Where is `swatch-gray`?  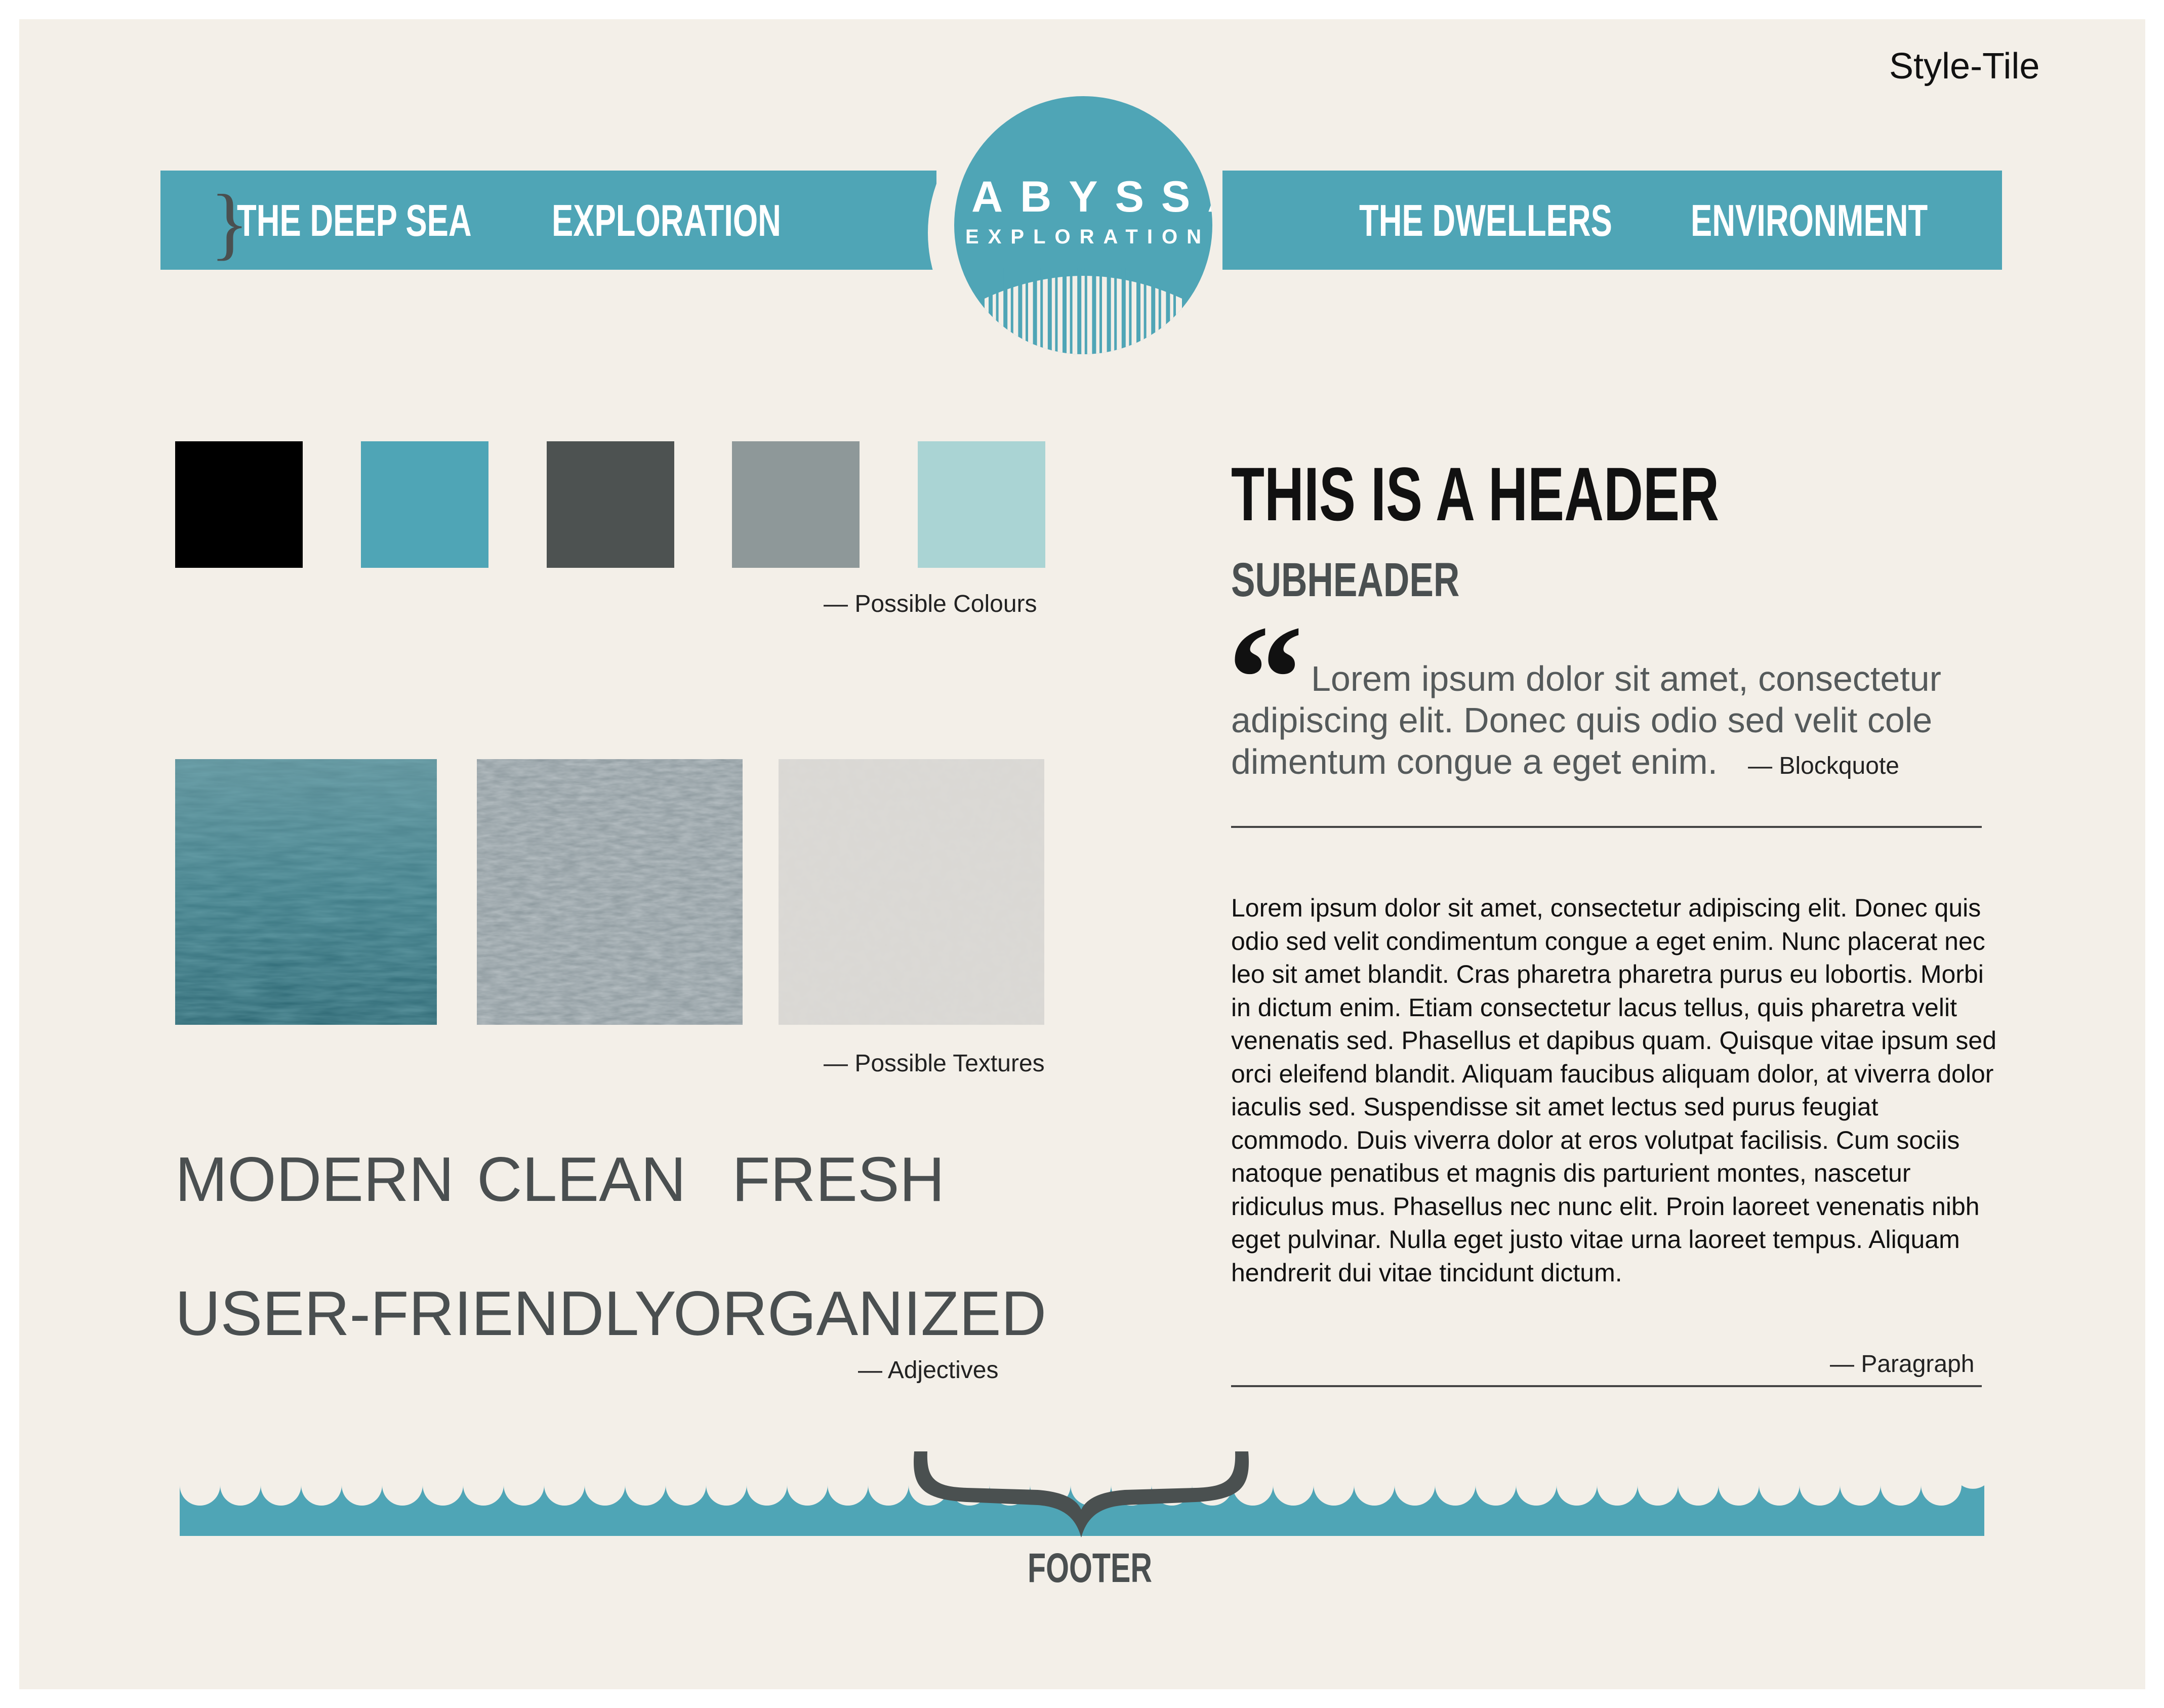 swatch-gray is located at coordinates (796, 504).